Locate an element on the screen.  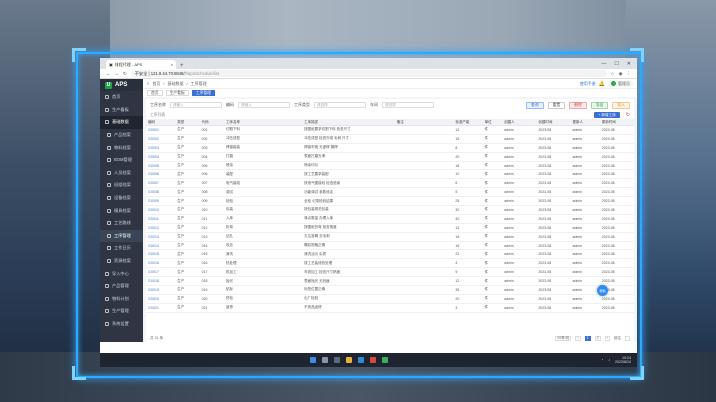
sidebar-item-2: 基础数据 is located at coordinates (121, 122).